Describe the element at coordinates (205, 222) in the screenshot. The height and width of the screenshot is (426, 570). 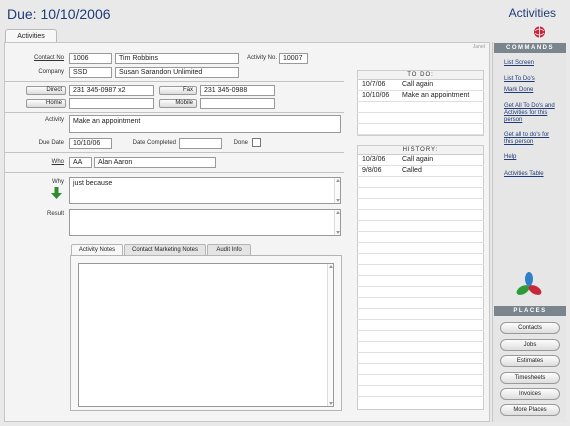
I see `result-field` at that location.